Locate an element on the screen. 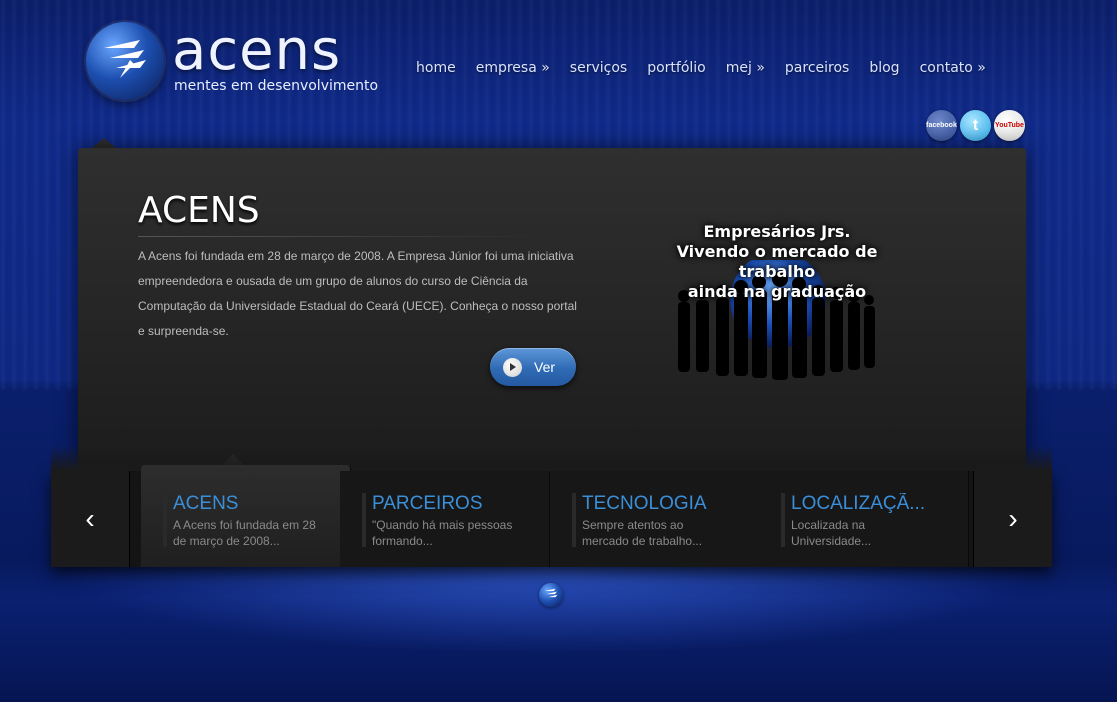 The height and width of the screenshot is (702, 1117). chevron-right-icon: › is located at coordinates (1013, 518).